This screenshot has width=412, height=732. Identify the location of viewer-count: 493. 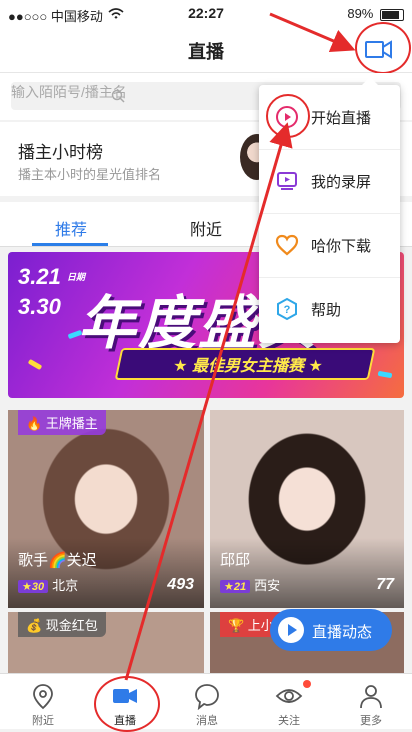
(180, 584).